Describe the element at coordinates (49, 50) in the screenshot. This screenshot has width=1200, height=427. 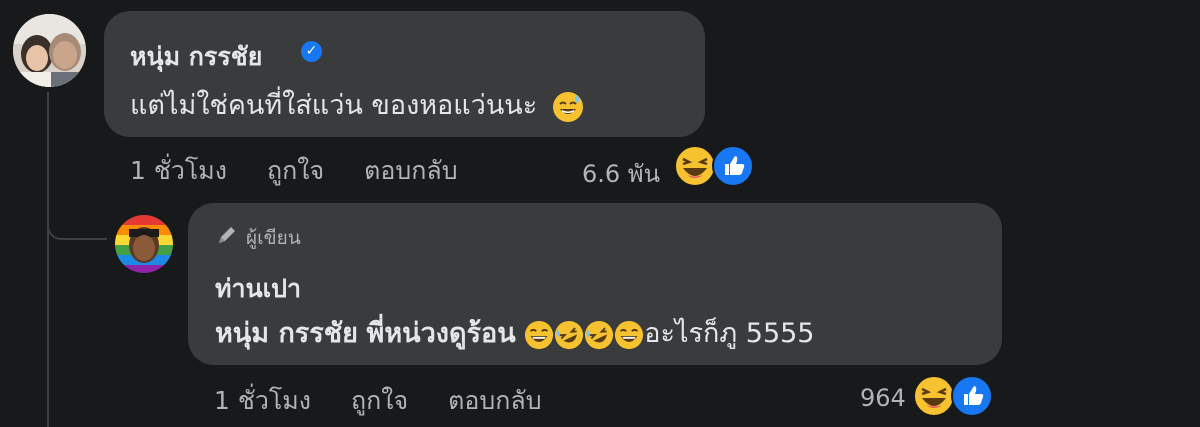
I see `avatar` at that location.